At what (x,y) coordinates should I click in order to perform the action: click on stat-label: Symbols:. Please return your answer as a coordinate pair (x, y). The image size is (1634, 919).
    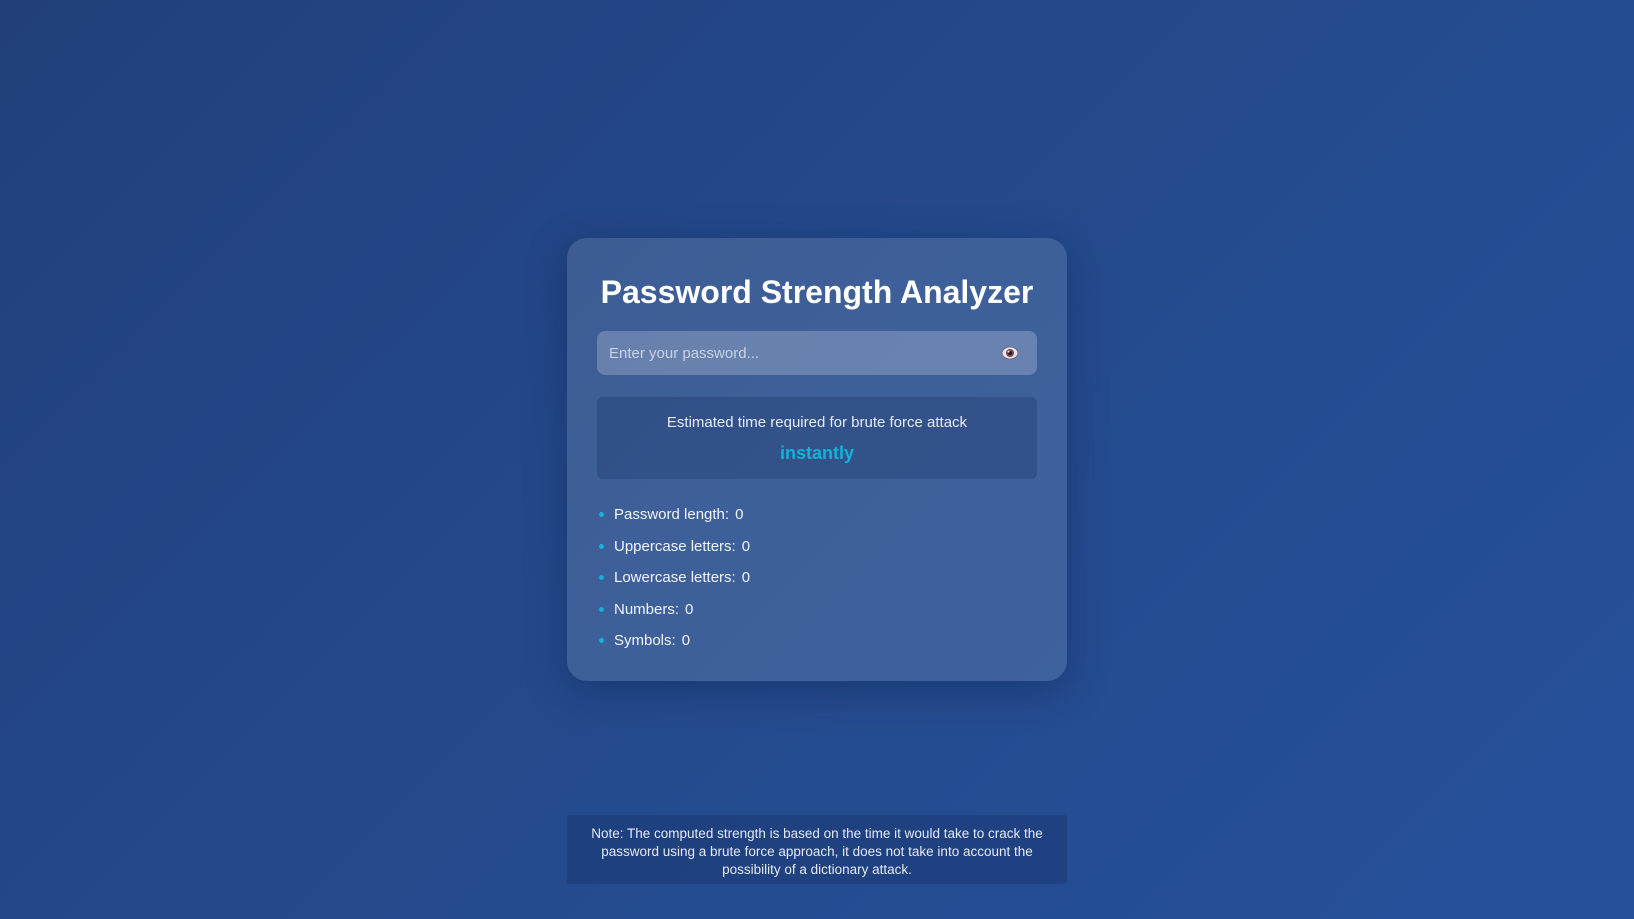
    Looking at the image, I should click on (645, 640).